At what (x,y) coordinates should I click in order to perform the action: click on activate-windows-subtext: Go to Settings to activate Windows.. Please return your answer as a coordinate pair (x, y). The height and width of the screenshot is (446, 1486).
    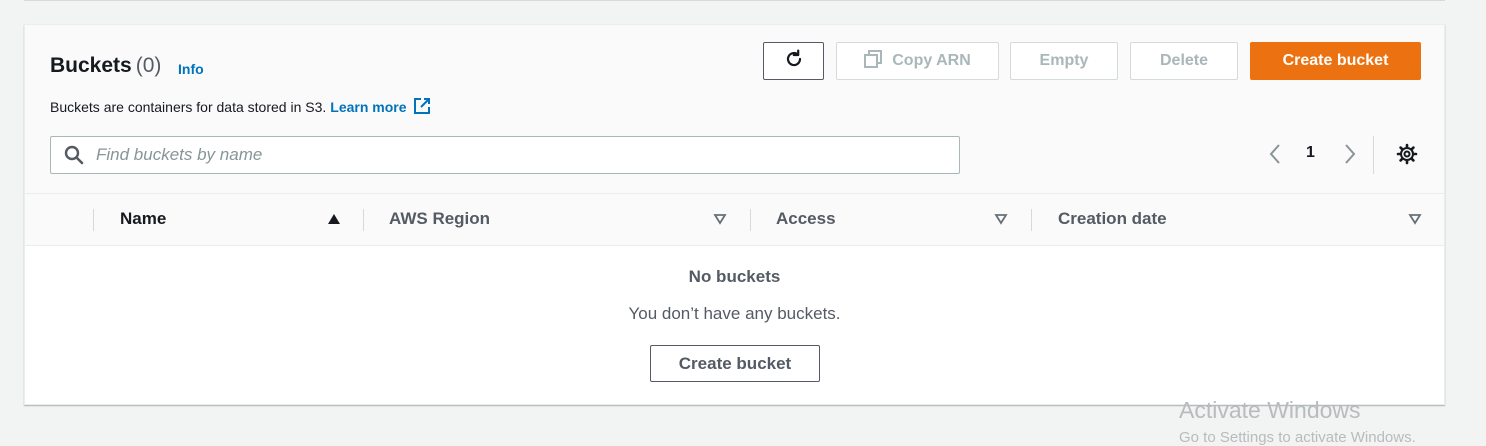
    Looking at the image, I should click on (1297, 437).